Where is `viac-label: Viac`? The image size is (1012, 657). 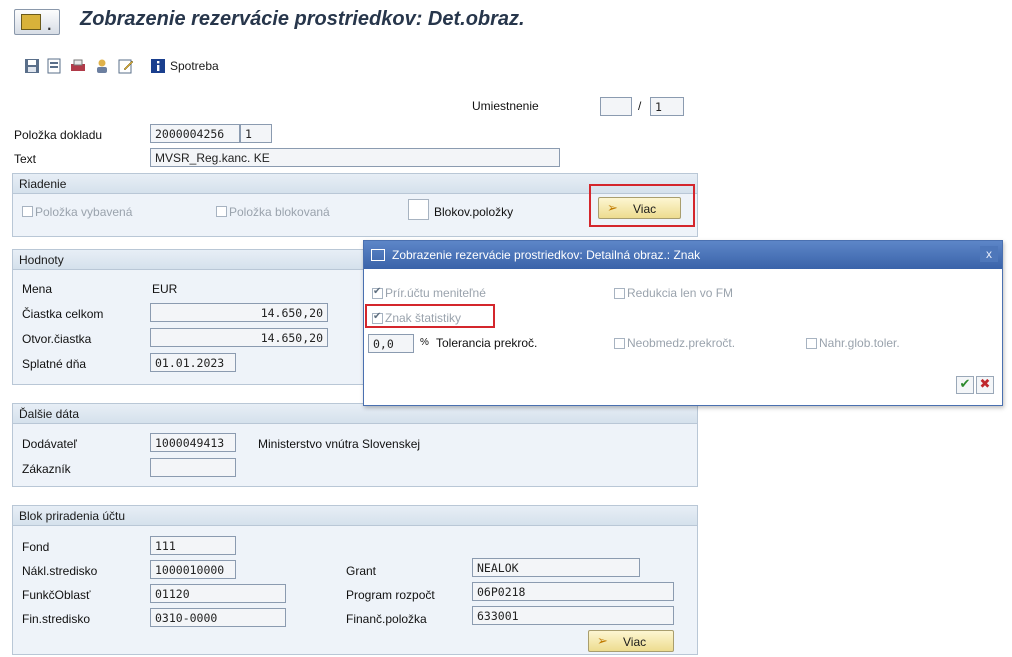
viac-label: Viac is located at coordinates (635, 642).